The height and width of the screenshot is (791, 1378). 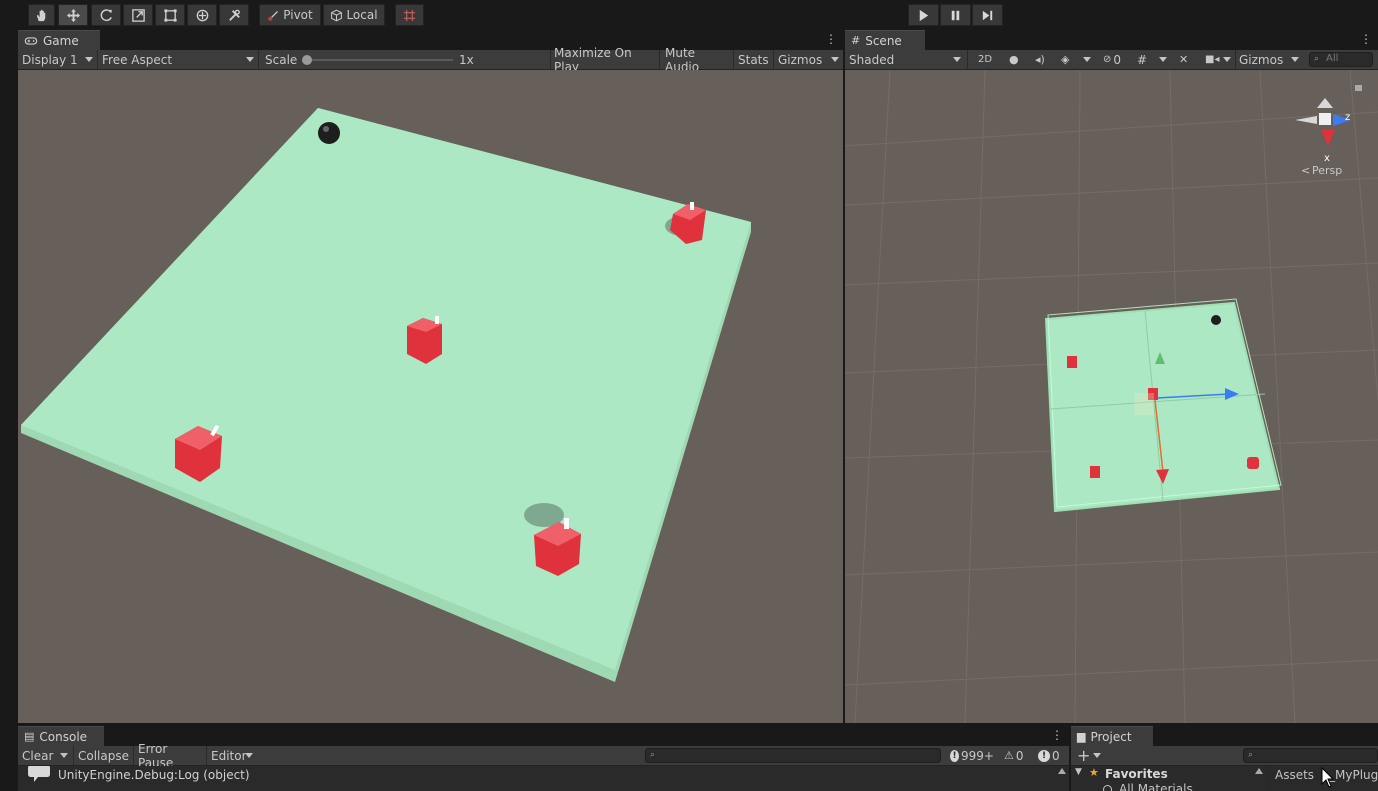 What do you see at coordinates (856, 40) in the screenshot?
I see `hash-grid-icon: #` at bounding box center [856, 40].